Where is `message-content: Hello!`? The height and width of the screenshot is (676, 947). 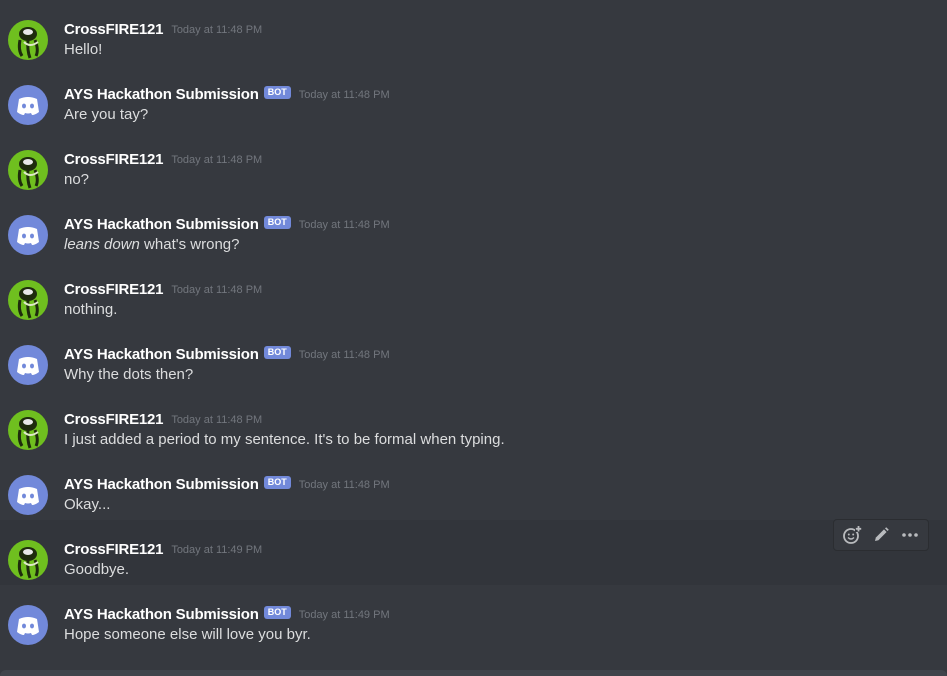
message-content: Hello! is located at coordinates (83, 49).